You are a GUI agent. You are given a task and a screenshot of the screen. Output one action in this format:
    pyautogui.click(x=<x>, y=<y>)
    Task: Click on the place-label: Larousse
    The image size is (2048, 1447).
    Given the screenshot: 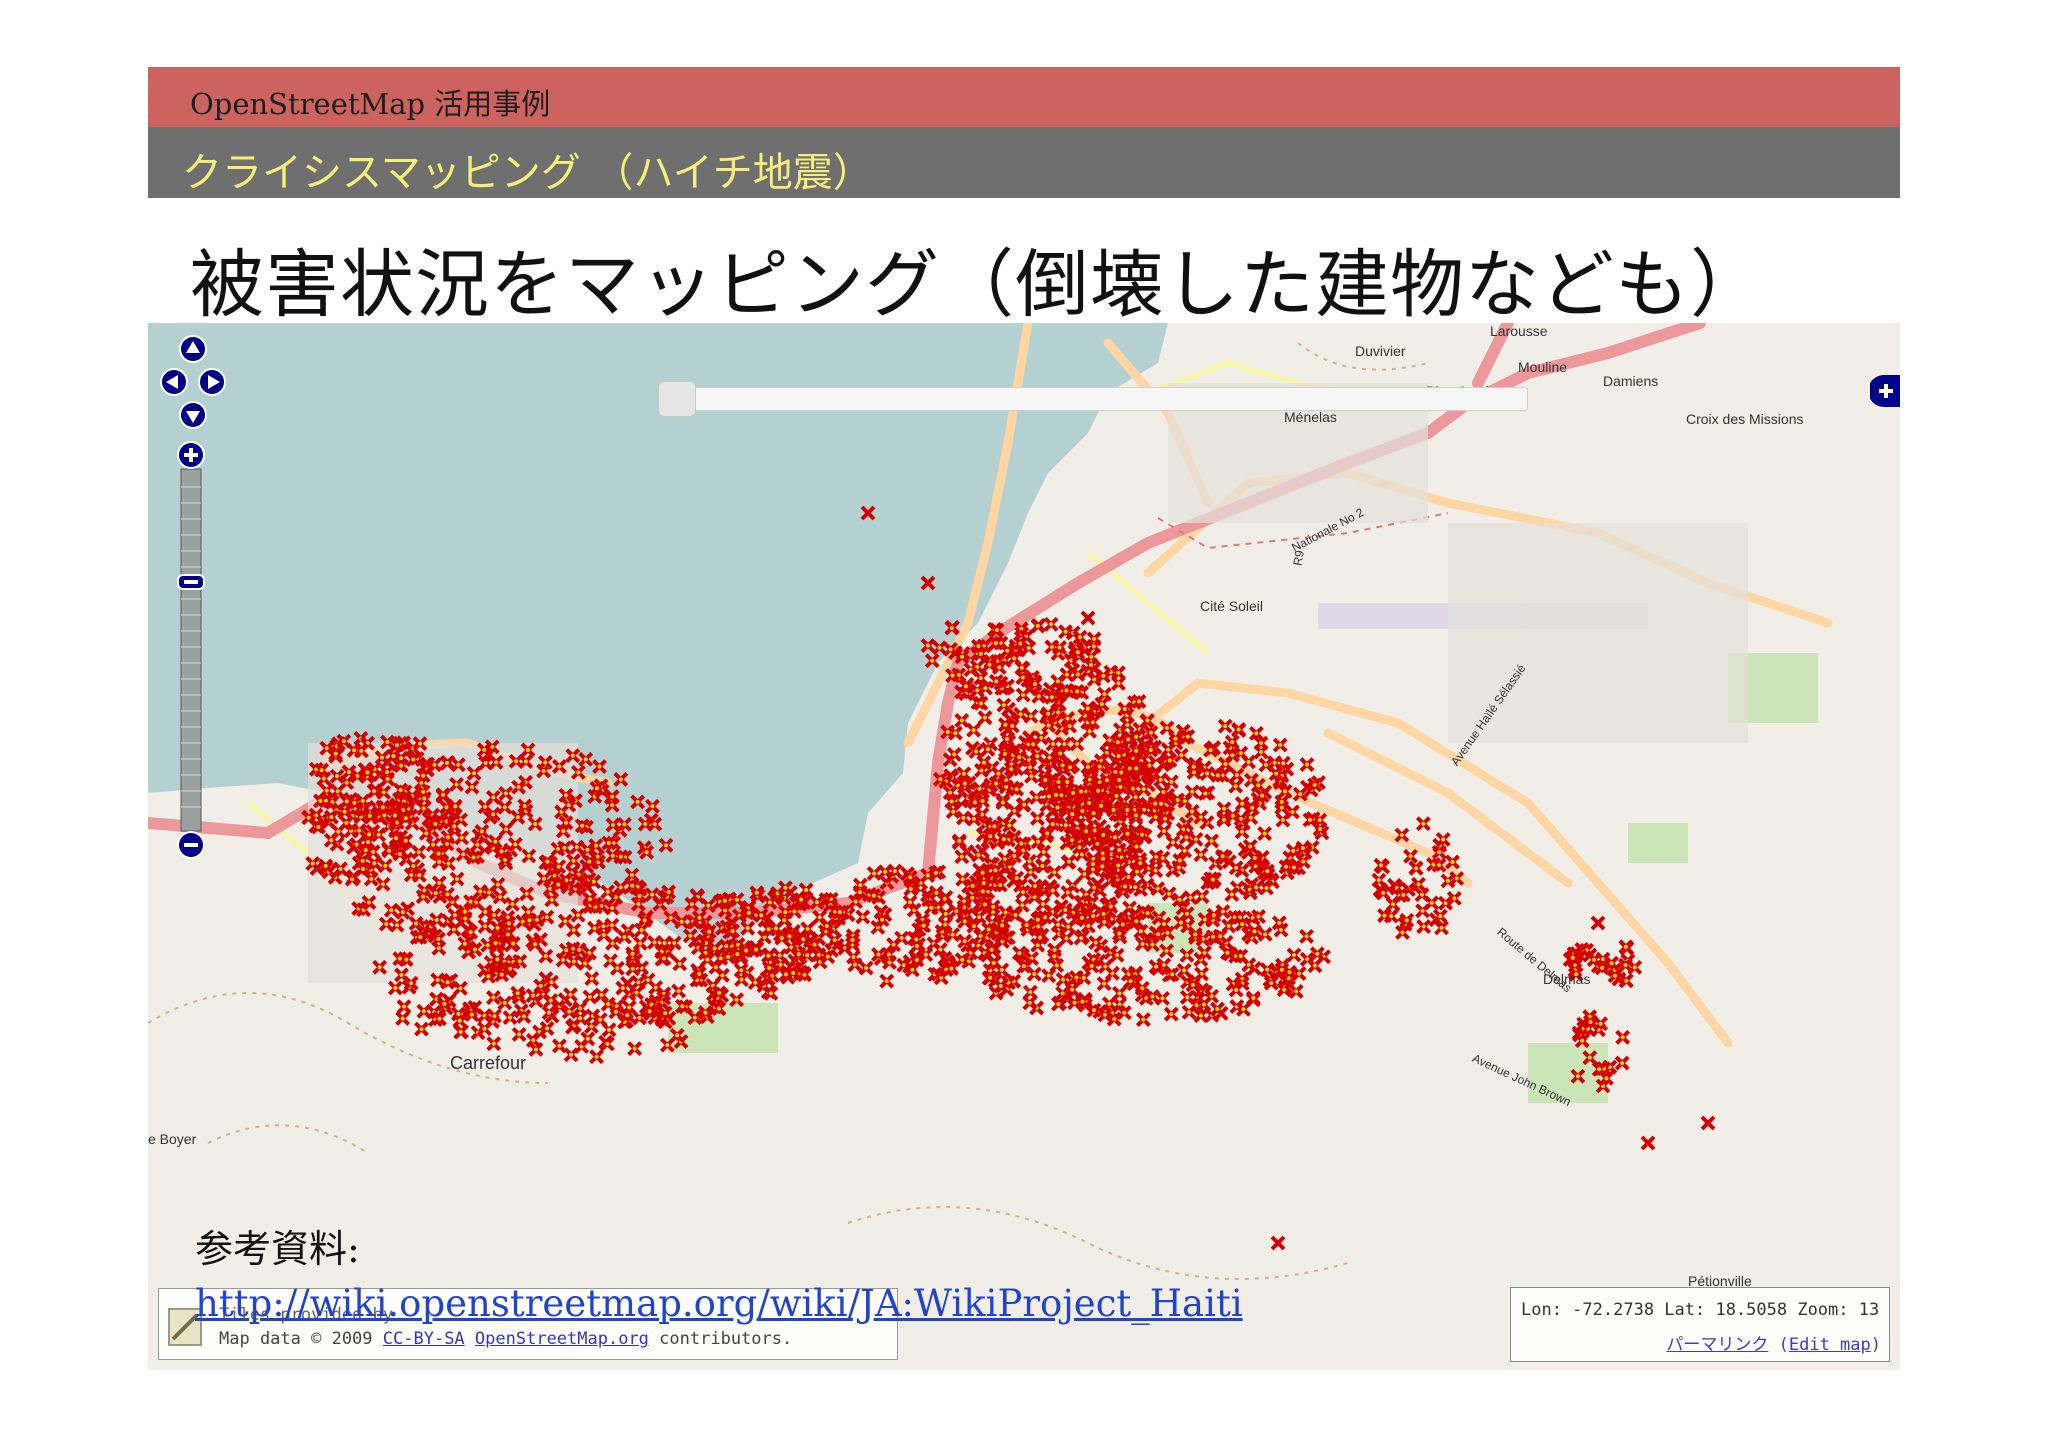 What is the action you would take?
    pyautogui.click(x=1519, y=331)
    